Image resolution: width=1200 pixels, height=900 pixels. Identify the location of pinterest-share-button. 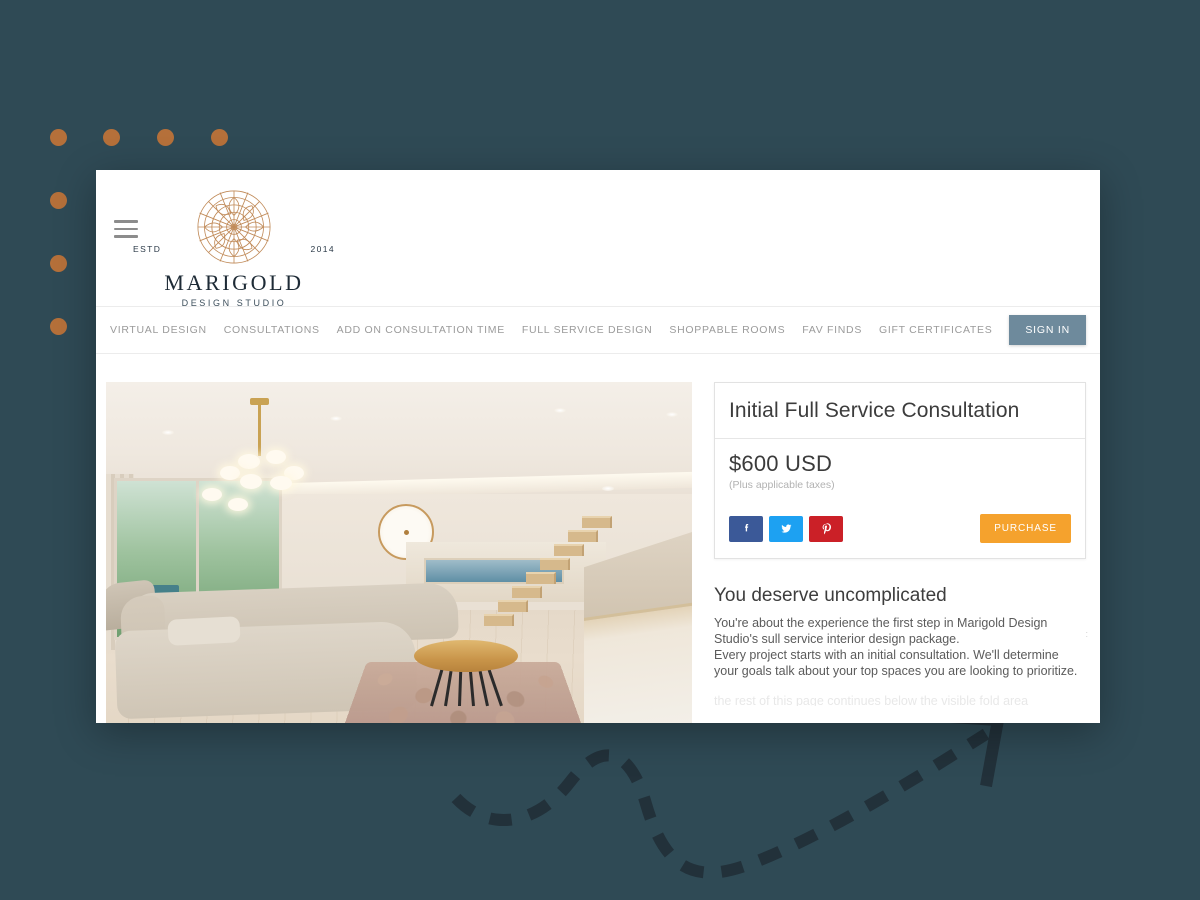
(826, 528).